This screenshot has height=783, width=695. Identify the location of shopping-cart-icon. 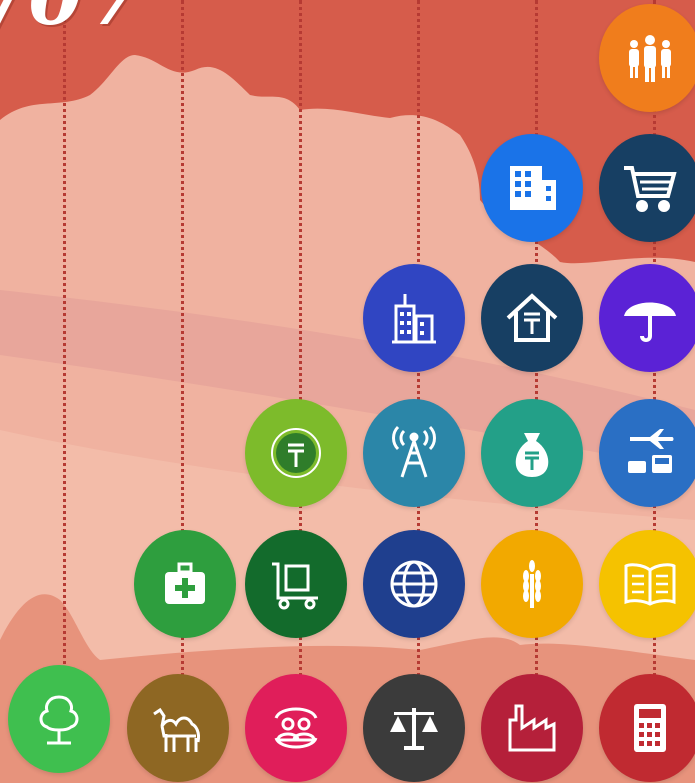
(647, 188).